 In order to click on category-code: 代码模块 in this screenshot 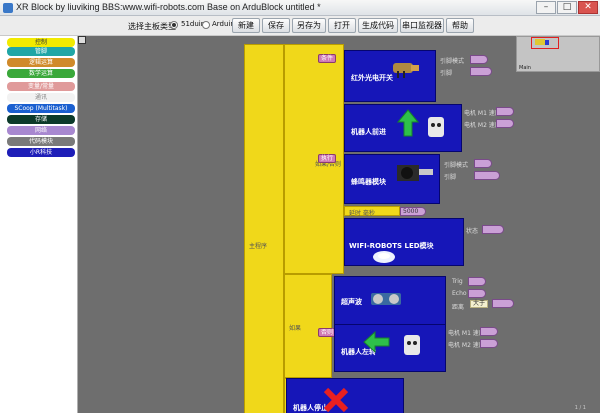, I will do `click(41, 141)`.